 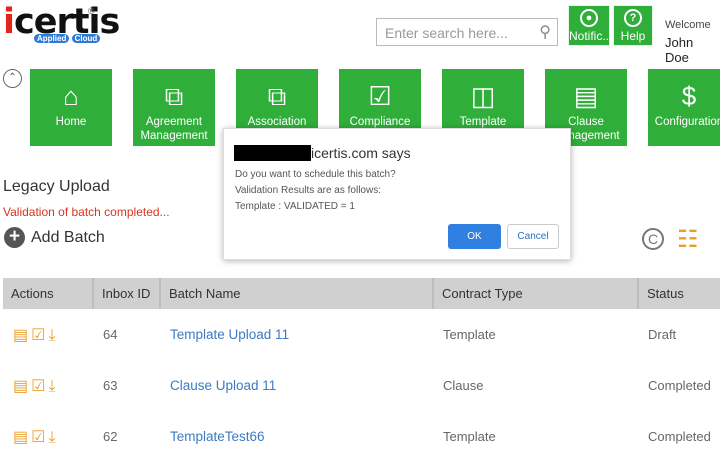 What do you see at coordinates (589, 18) in the screenshot?
I see `bell-icon: ●` at bounding box center [589, 18].